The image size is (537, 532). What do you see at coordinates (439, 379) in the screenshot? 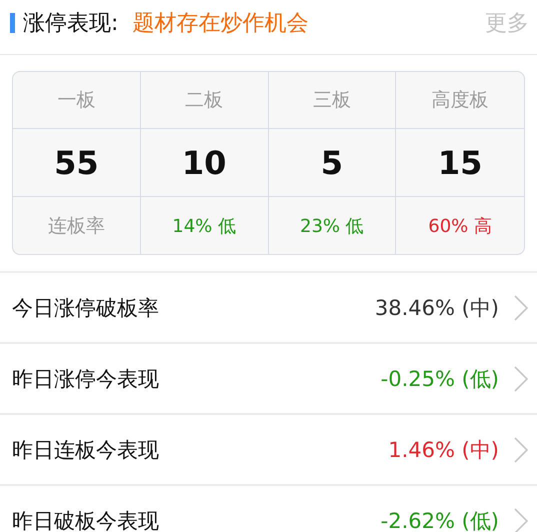
I see `stat-value: -0.25% (低)` at bounding box center [439, 379].